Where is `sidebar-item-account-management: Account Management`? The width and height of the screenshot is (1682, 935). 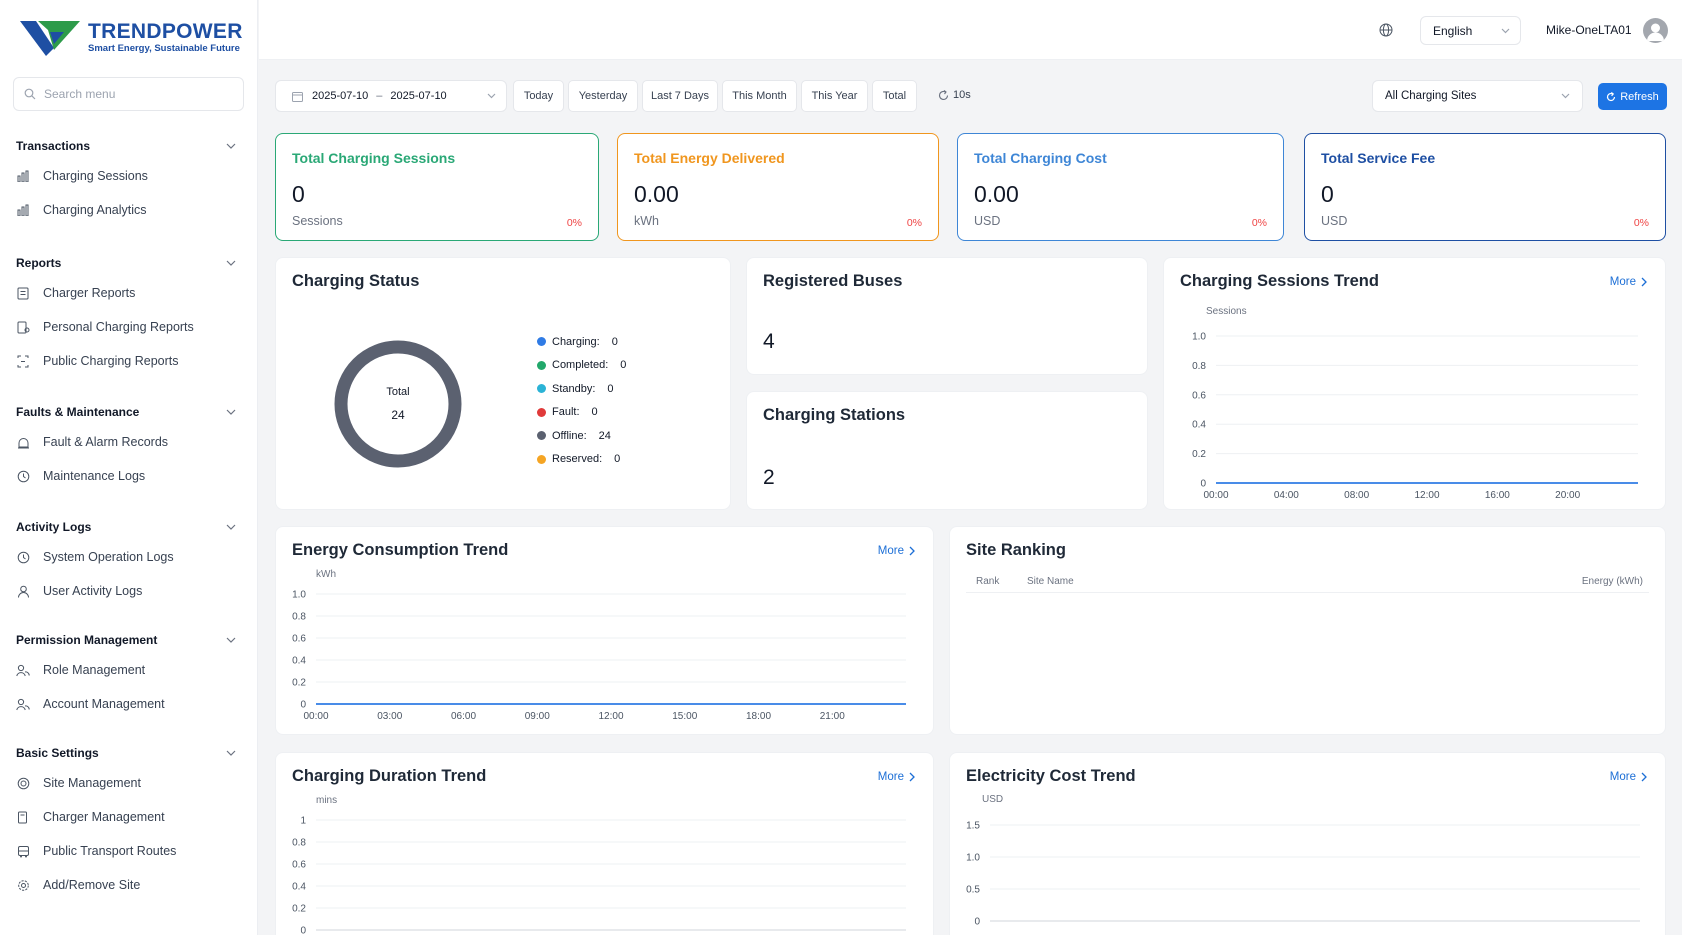 sidebar-item-account-management: Account Management is located at coordinates (129, 704).